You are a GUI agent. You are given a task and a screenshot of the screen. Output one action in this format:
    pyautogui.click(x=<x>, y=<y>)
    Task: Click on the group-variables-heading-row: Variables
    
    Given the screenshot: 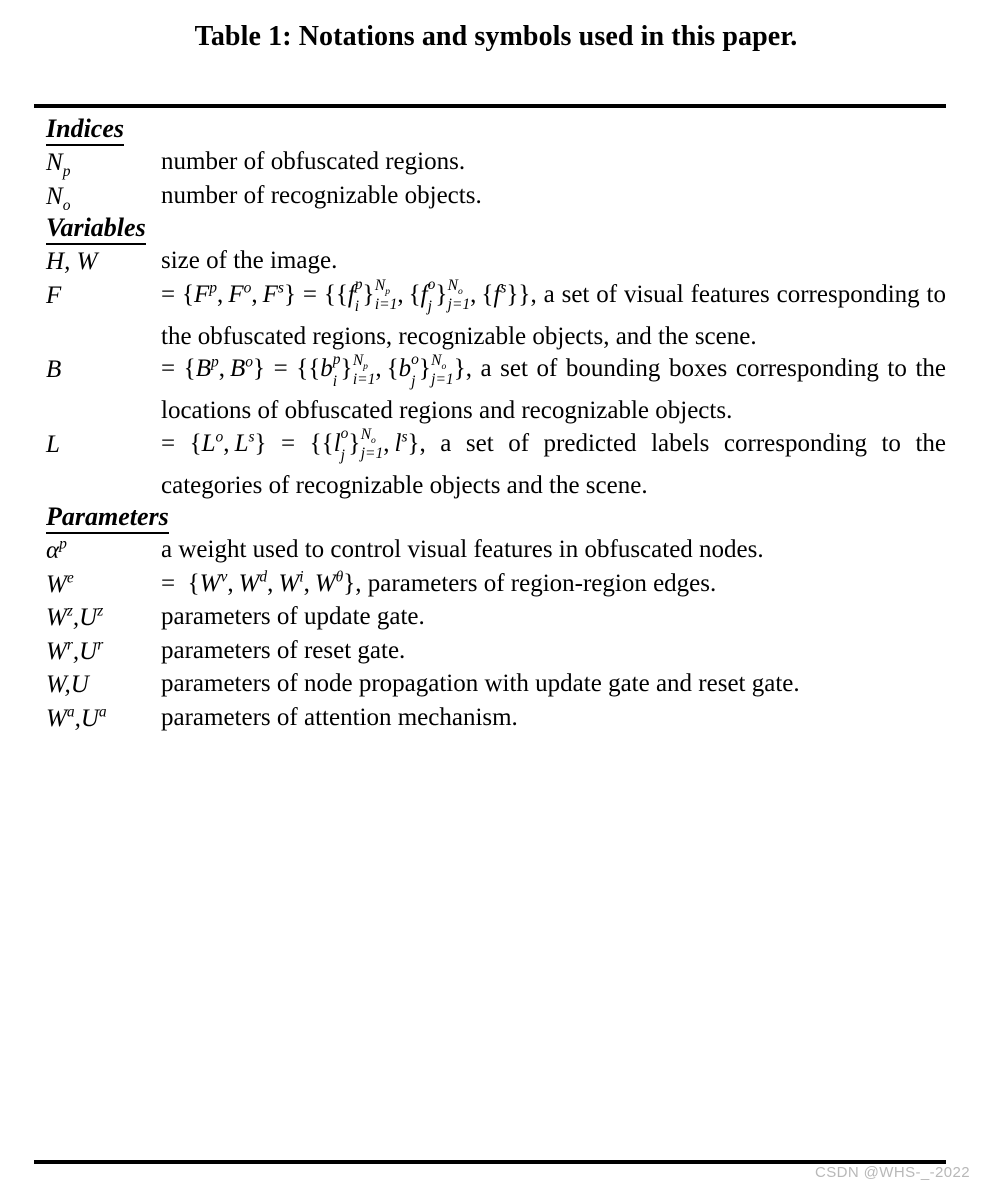 What is the action you would take?
    pyautogui.click(x=496, y=229)
    